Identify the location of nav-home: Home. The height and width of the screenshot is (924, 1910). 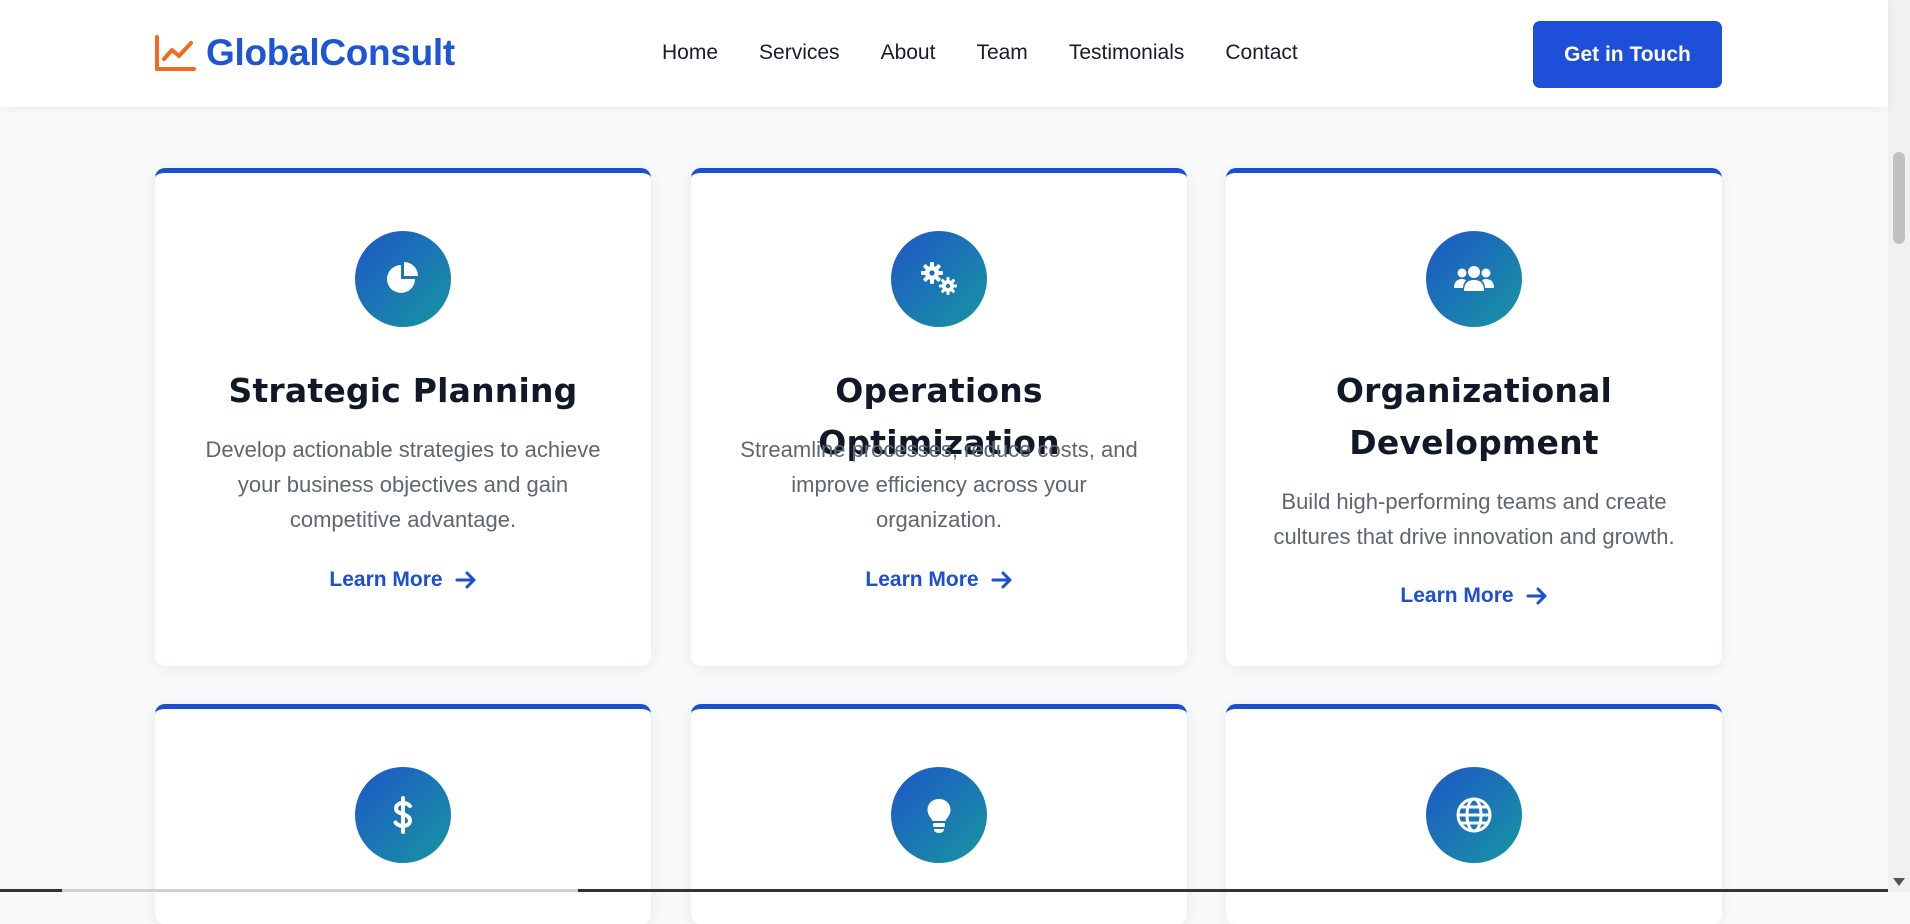
(690, 53).